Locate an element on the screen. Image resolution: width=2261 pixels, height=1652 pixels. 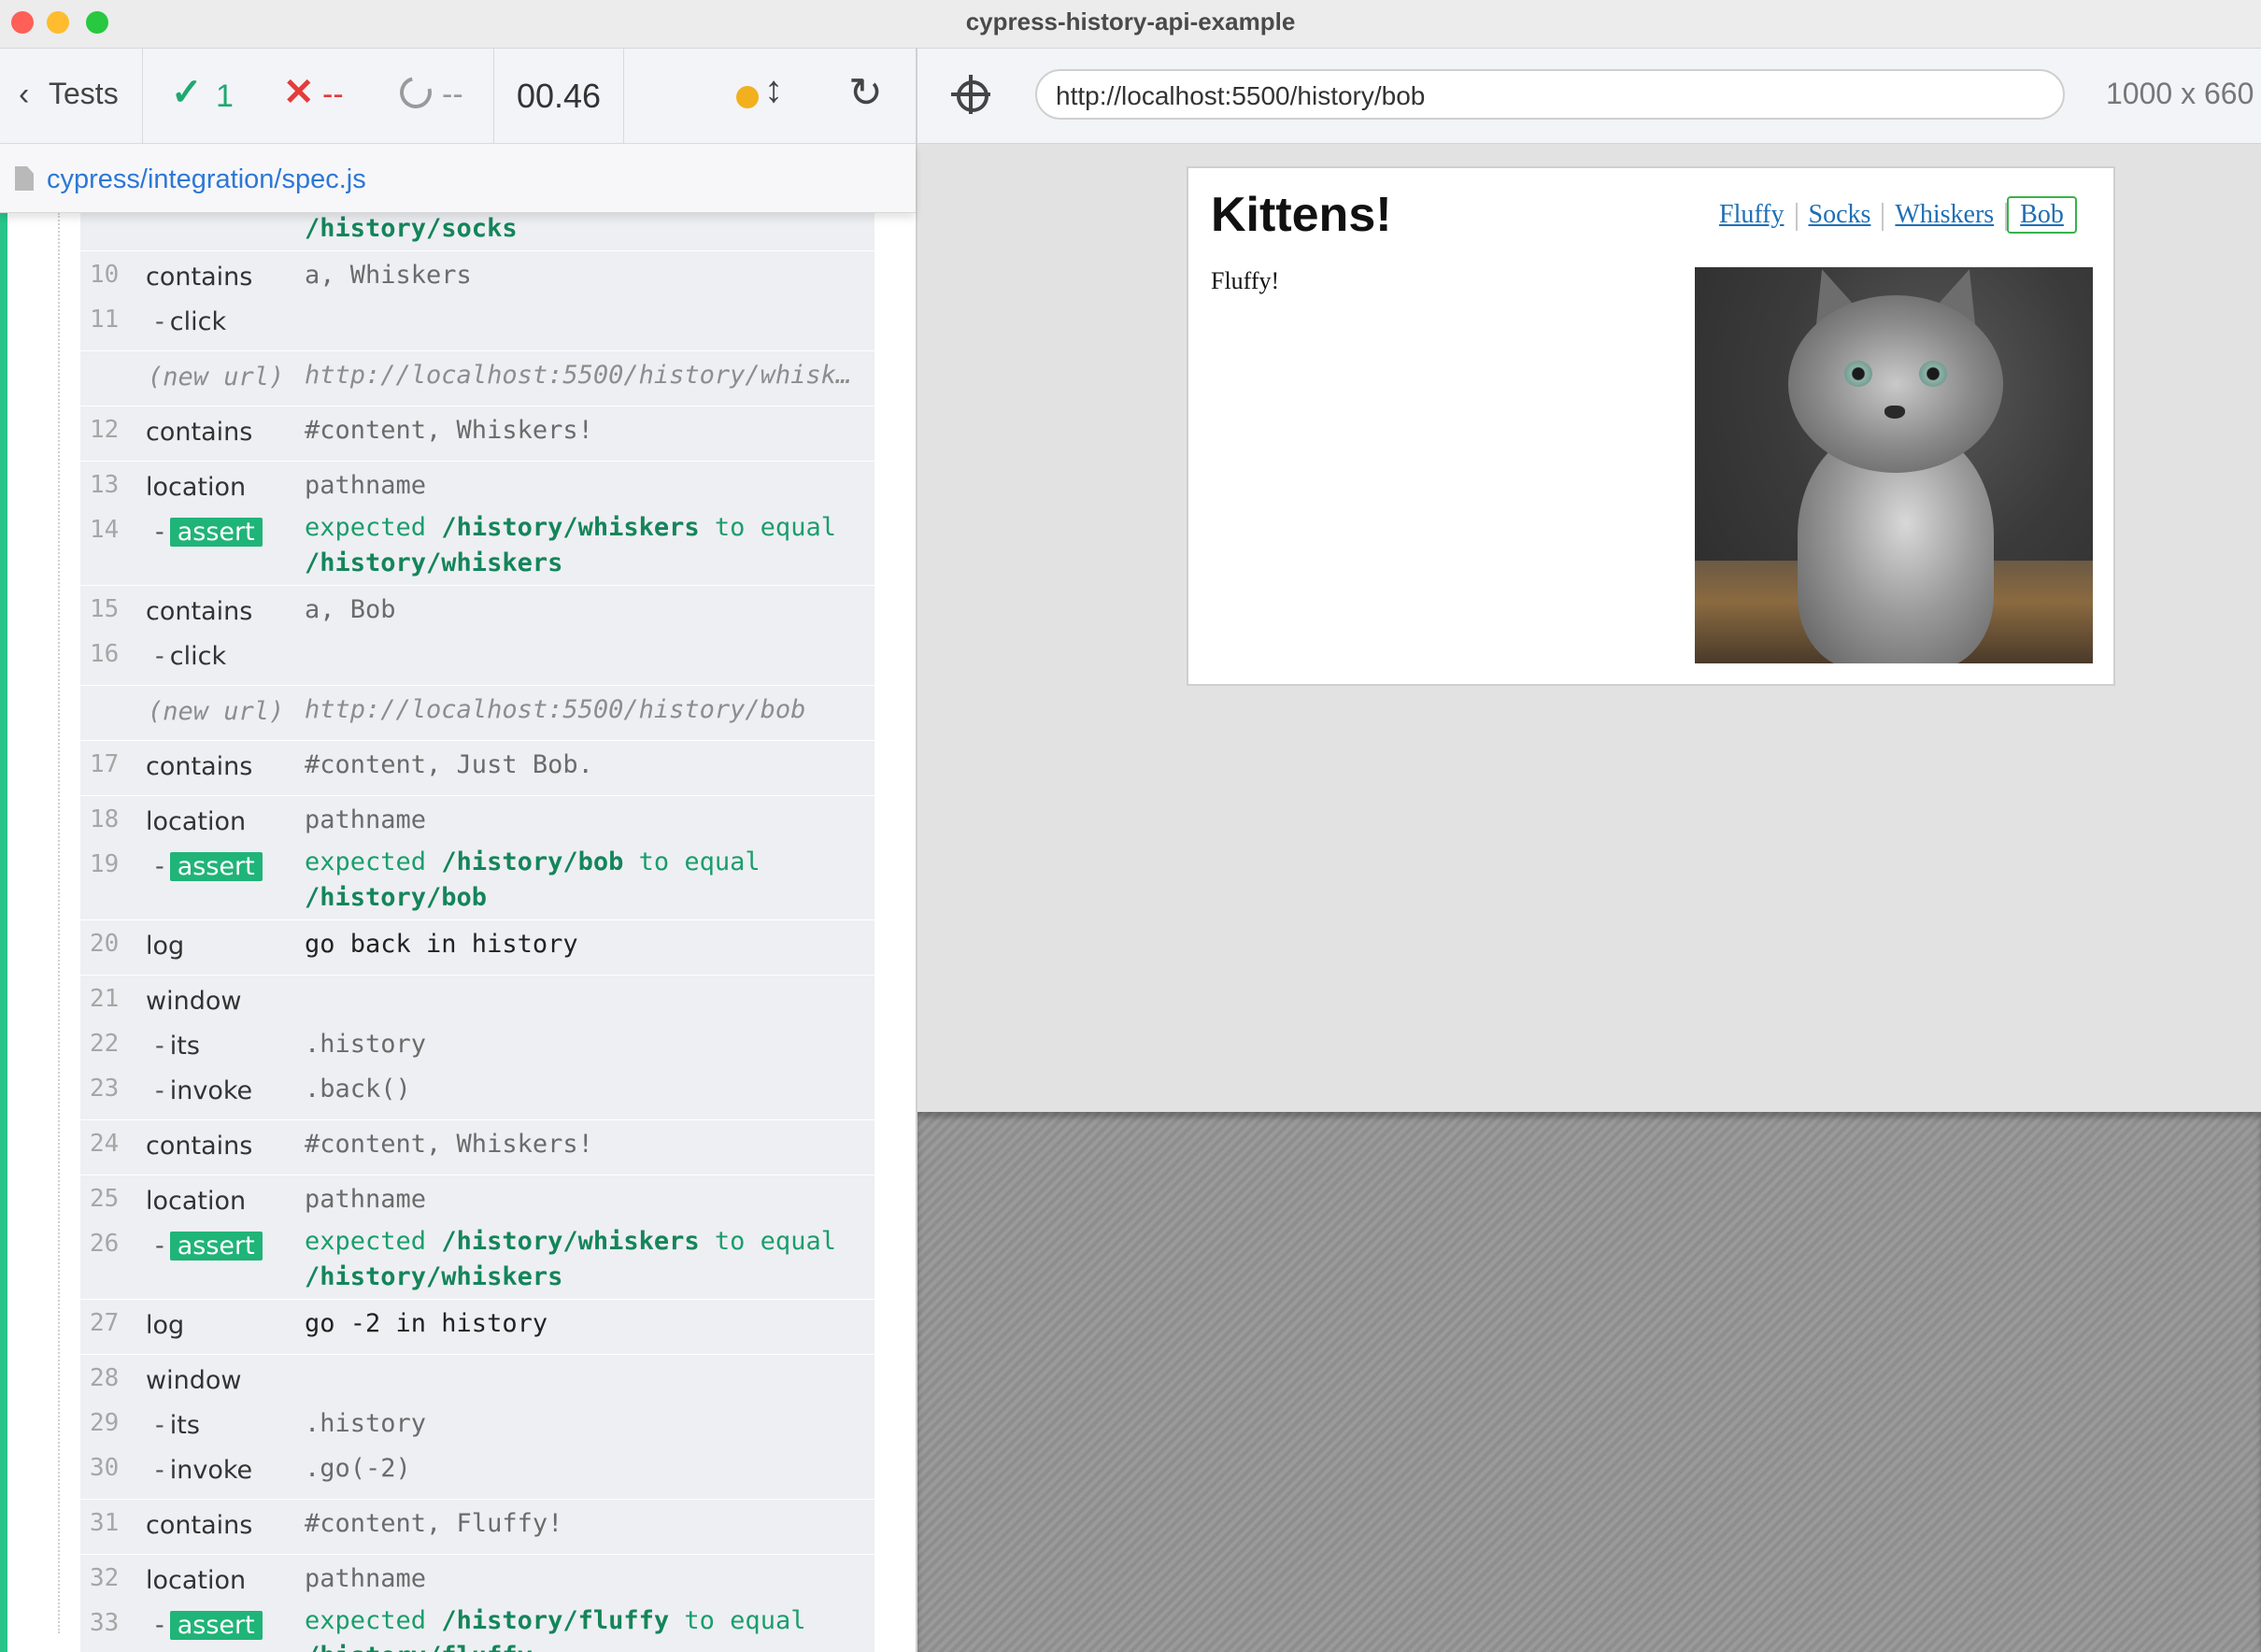
duration-value: 00.46 is located at coordinates (559, 96).